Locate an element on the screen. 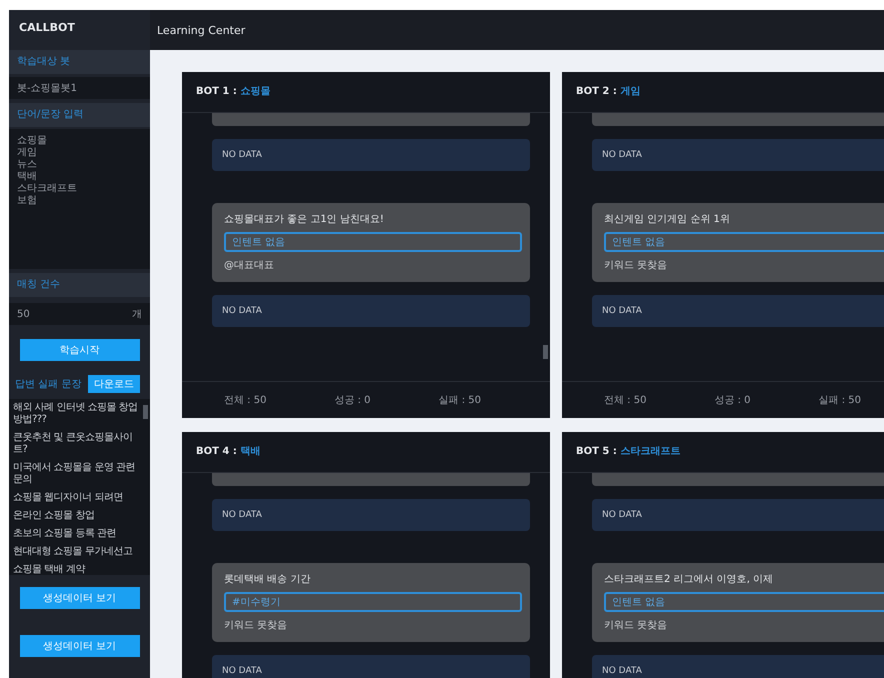 The image size is (884, 678). word-input-area: 쇼핑몰 게임 뉴스 택배 스타크래프트 보험 is located at coordinates (79, 199).